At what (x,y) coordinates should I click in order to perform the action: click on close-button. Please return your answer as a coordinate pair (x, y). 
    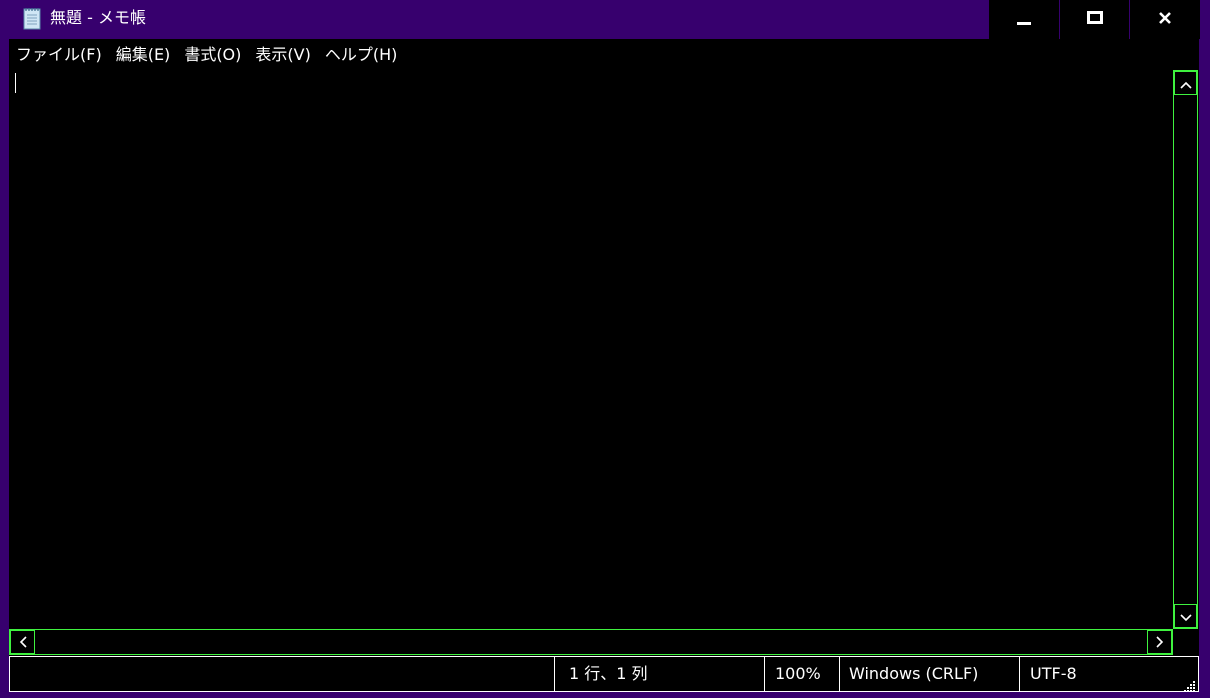
    Looking at the image, I should click on (1164, 19).